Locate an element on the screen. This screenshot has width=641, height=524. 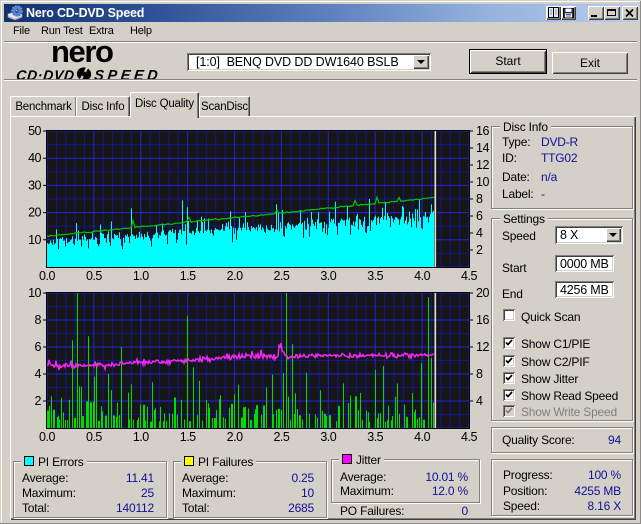
svg-text: 40 is located at coordinates (34, 158).